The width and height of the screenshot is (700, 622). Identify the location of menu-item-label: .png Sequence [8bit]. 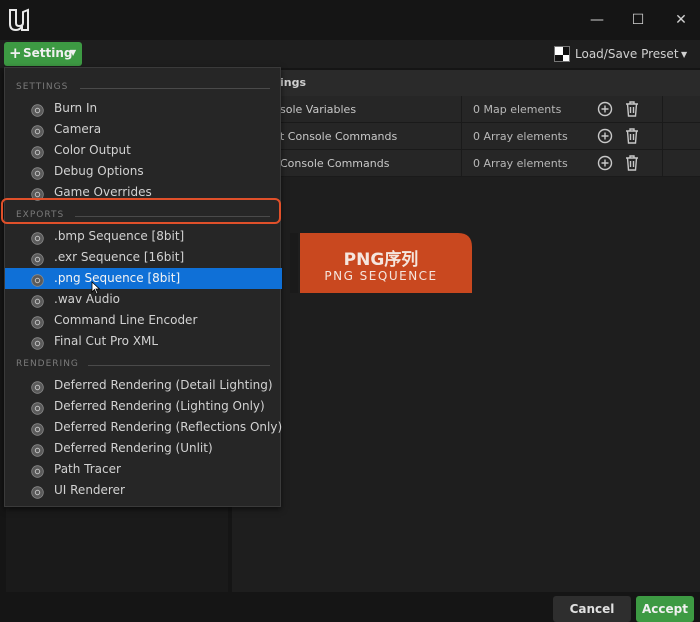
(117, 278).